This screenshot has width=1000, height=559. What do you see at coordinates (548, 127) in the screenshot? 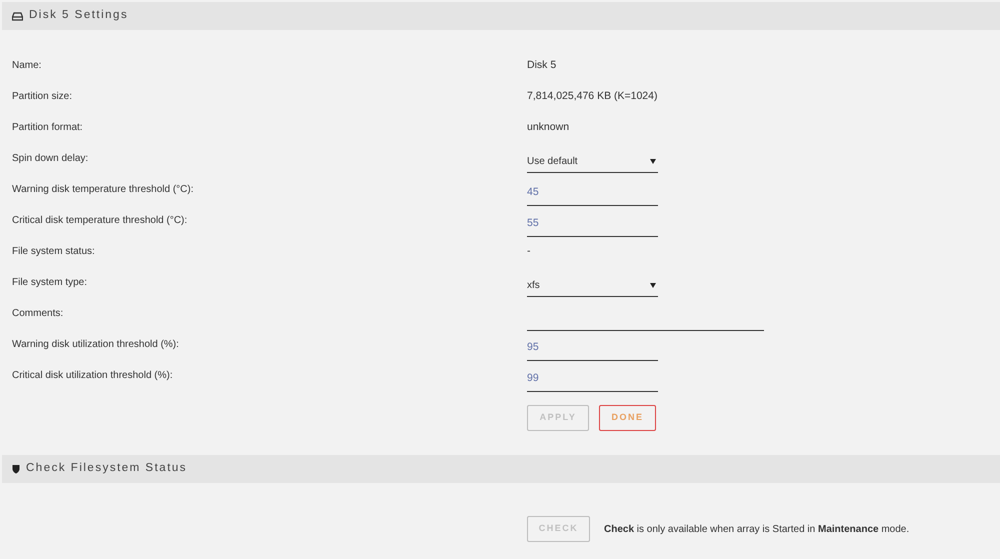
I see `field-value: unknown` at bounding box center [548, 127].